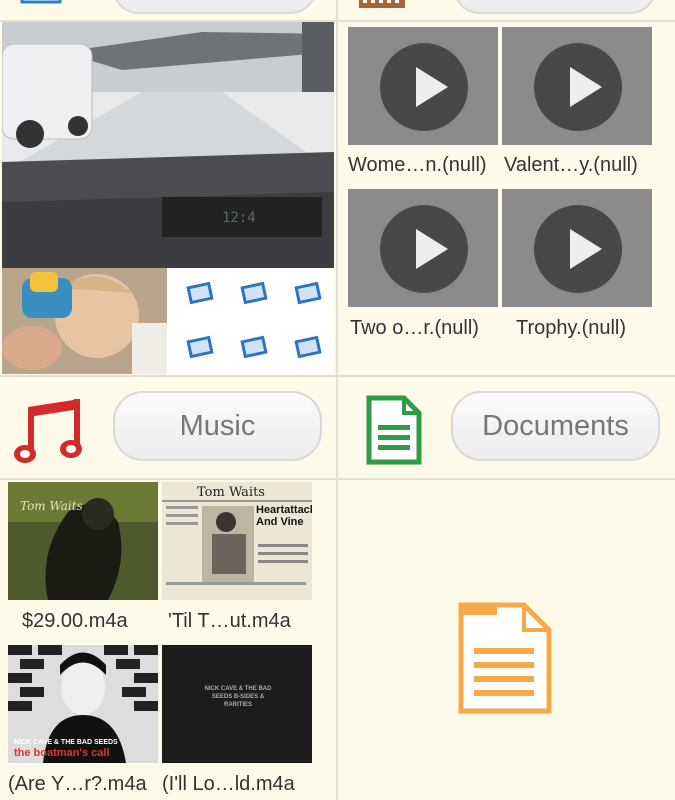 This screenshot has width=675, height=800. What do you see at coordinates (382, 5) in the screenshot?
I see `film-strip-icon` at bounding box center [382, 5].